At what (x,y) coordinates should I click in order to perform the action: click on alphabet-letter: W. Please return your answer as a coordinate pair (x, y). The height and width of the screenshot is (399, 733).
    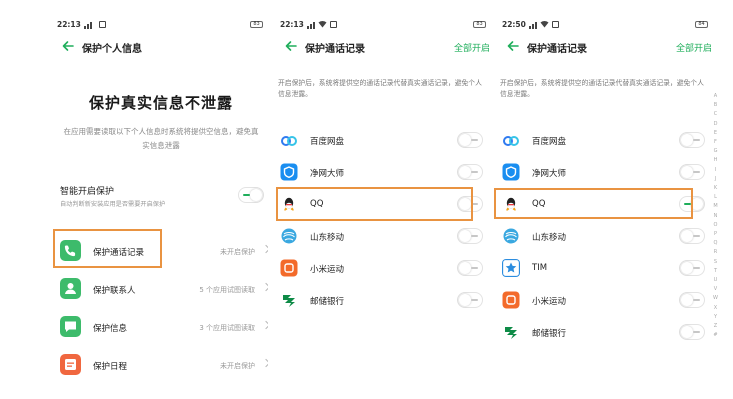
    Looking at the image, I should click on (715, 298).